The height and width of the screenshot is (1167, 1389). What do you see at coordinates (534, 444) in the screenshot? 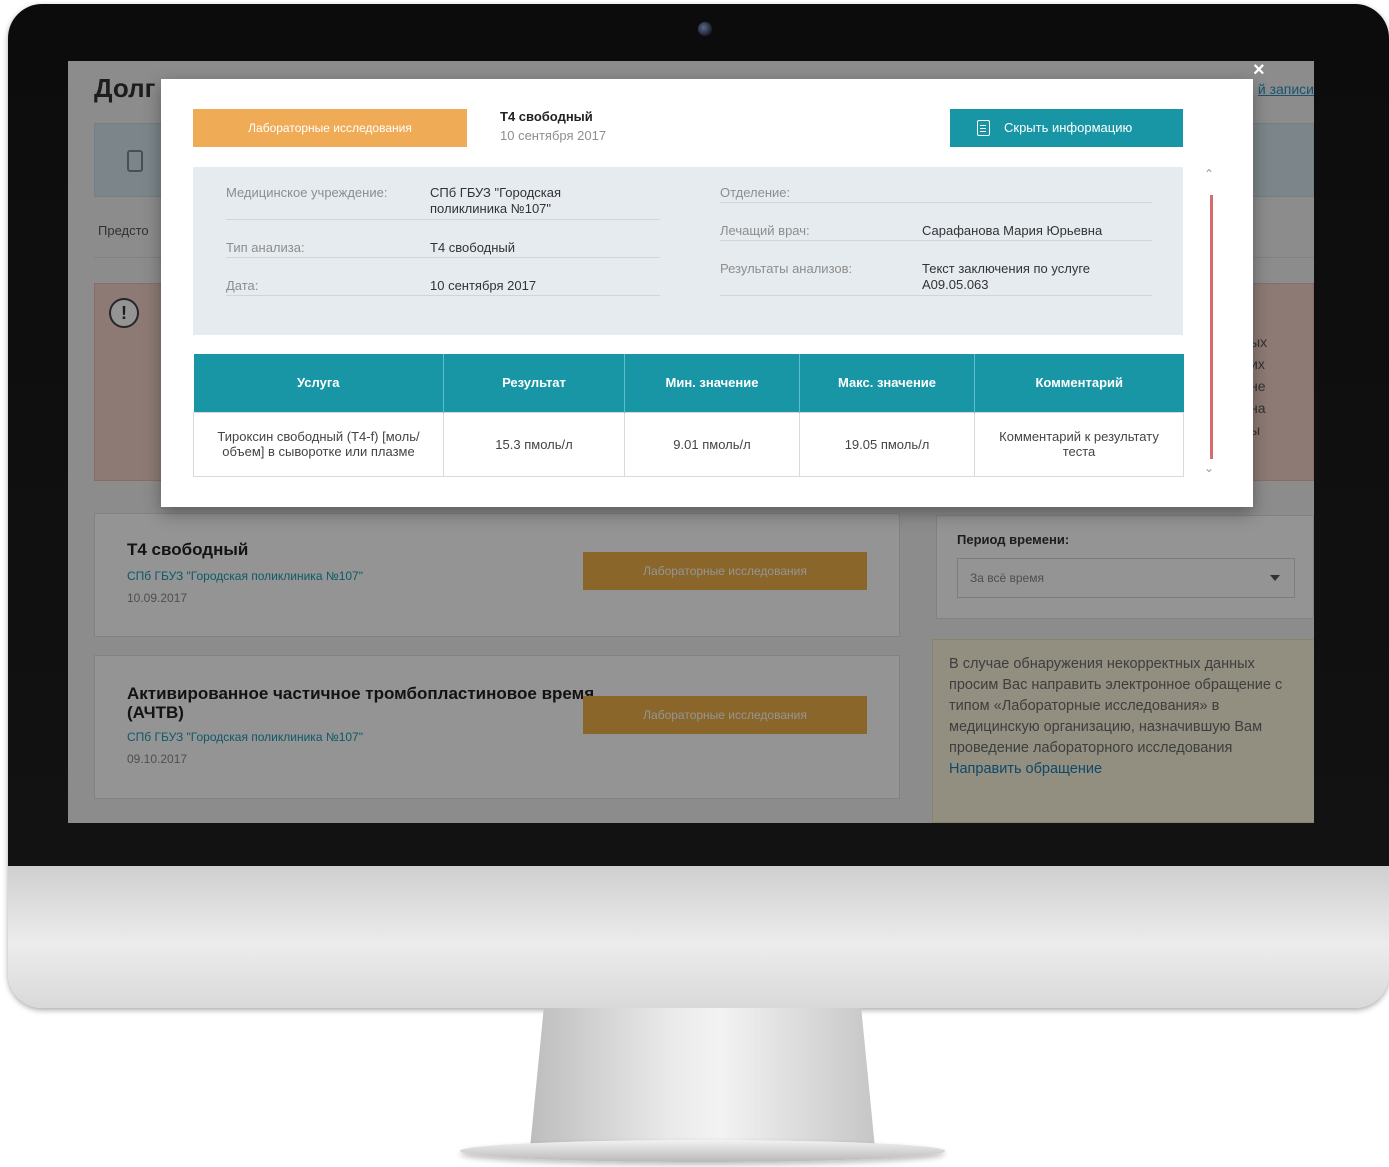
I see `result-cell: 15.3 пмоль/л` at bounding box center [534, 444].